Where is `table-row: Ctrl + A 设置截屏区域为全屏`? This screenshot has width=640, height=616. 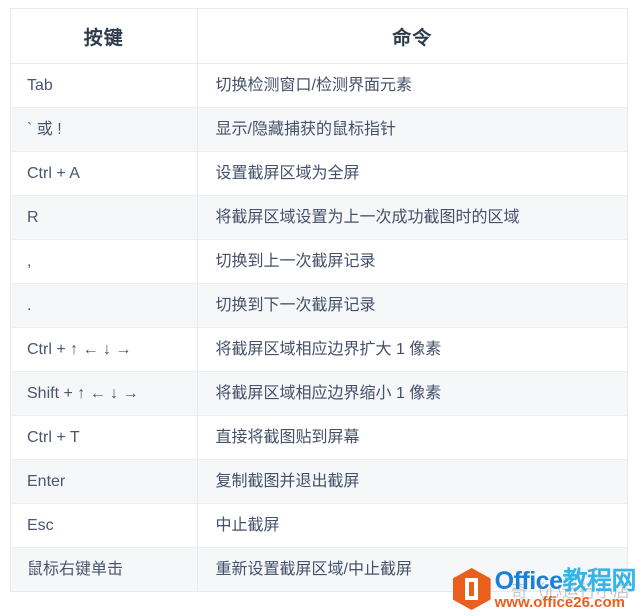
table-row: Ctrl + A 设置截屏区域为全屏 is located at coordinates (319, 173).